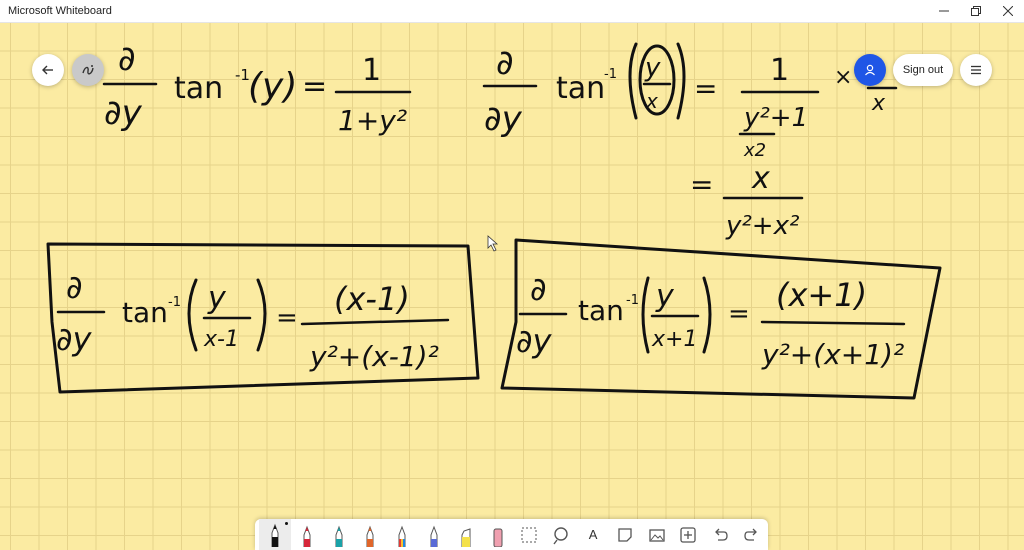  I want to click on ruler-tool, so click(561, 534).